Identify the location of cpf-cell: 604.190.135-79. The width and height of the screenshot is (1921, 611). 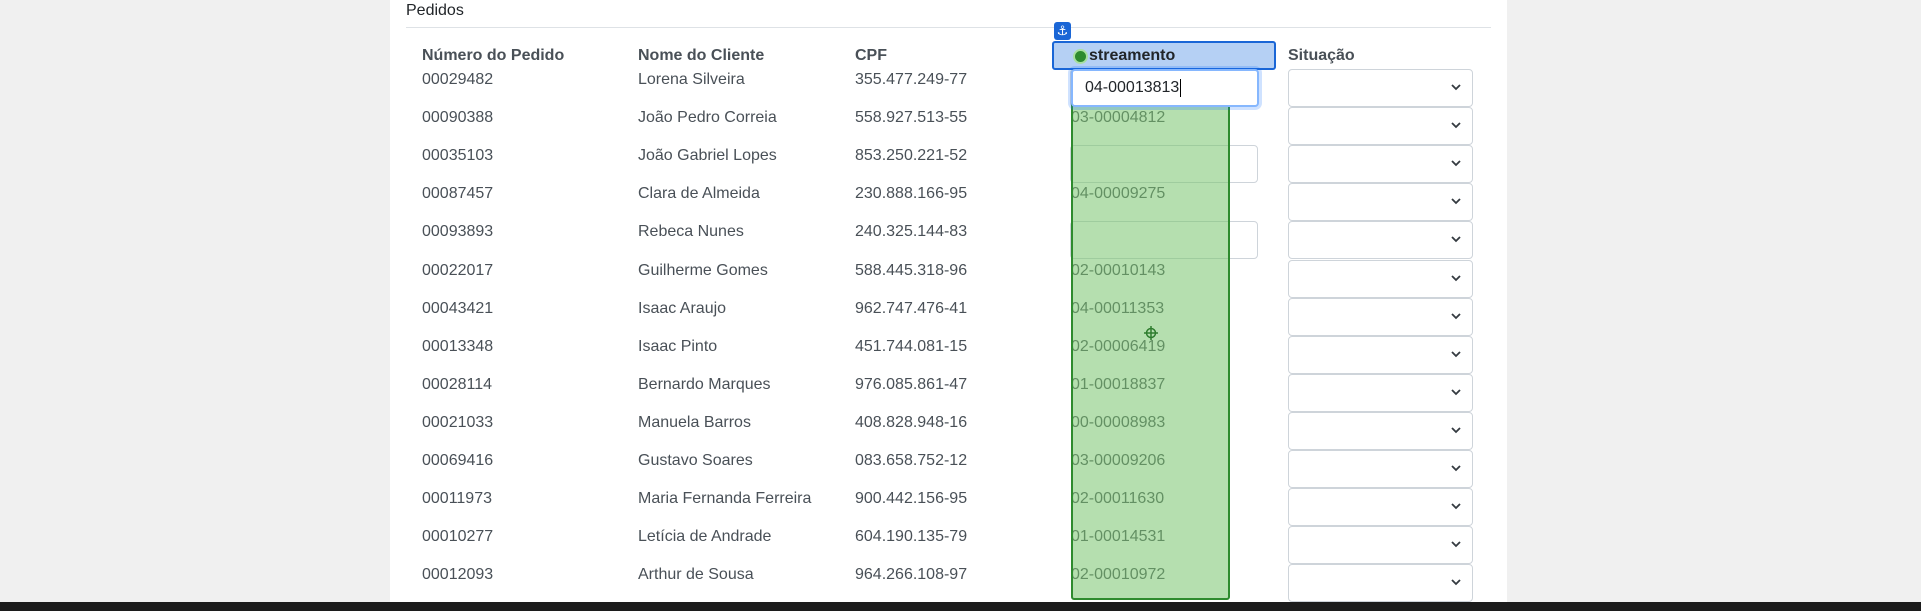
(911, 537).